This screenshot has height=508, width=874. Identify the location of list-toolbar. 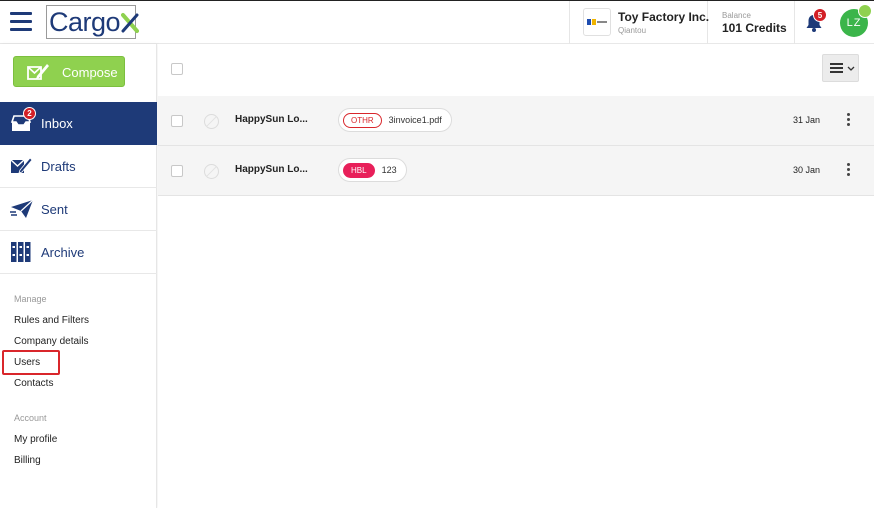
(516, 70).